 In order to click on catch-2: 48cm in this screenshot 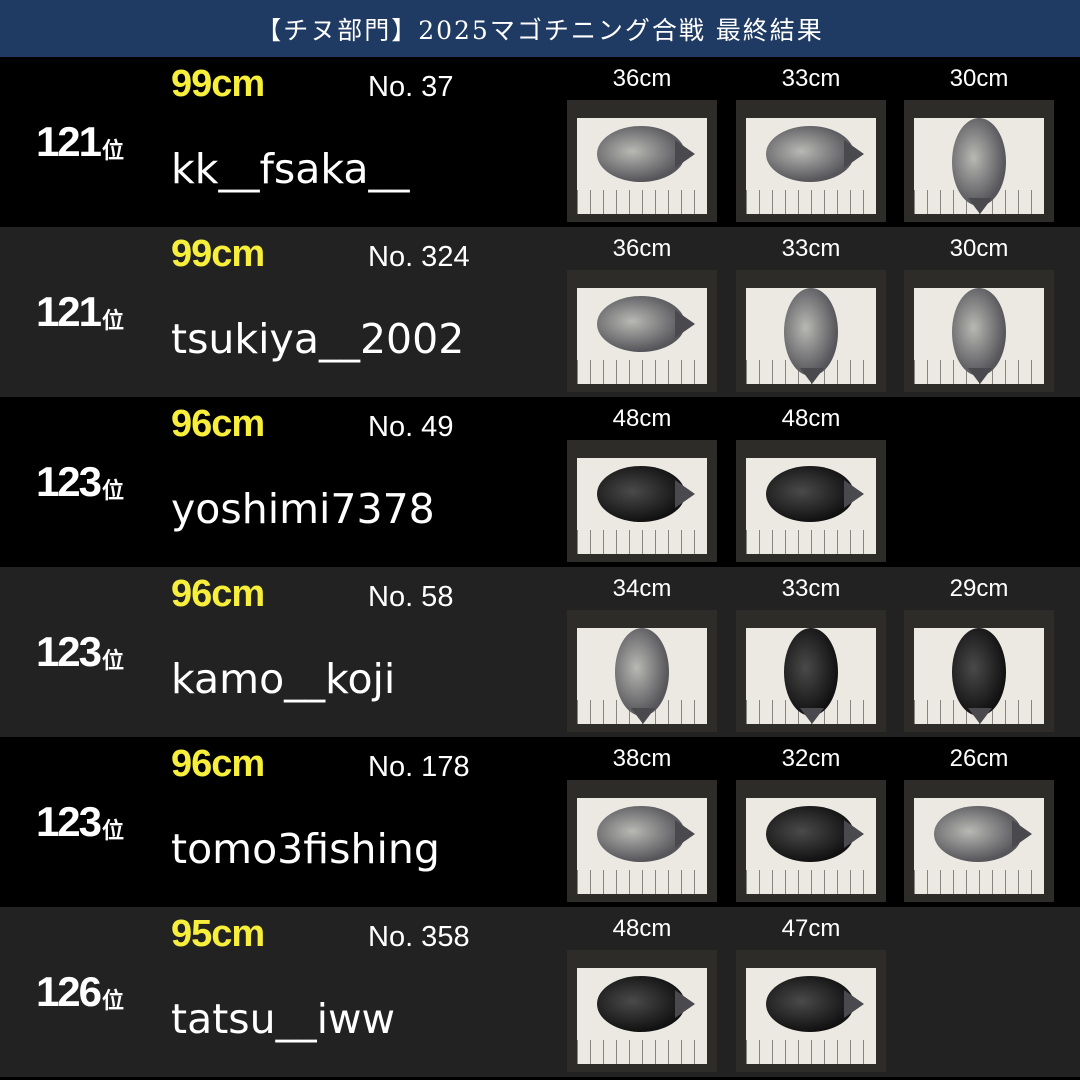, I will do `click(811, 483)`.